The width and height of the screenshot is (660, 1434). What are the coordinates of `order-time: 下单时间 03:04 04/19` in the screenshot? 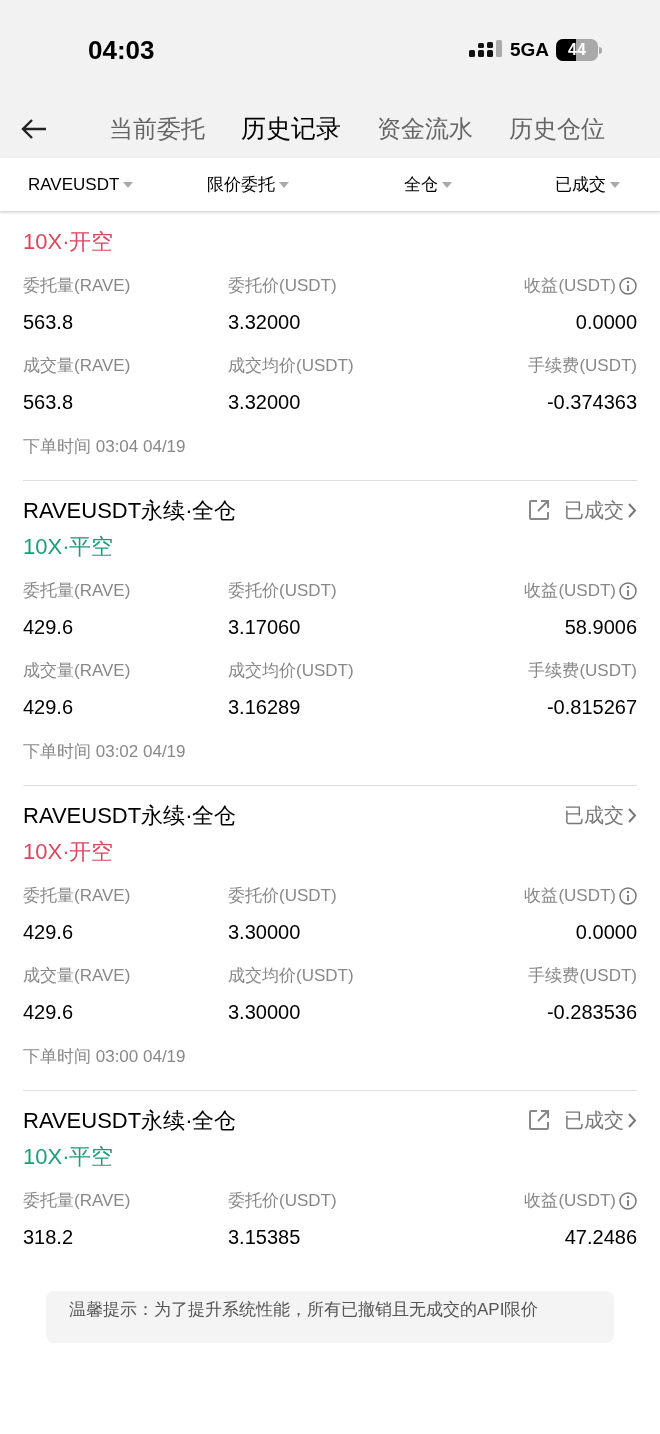 It's located at (104, 447).